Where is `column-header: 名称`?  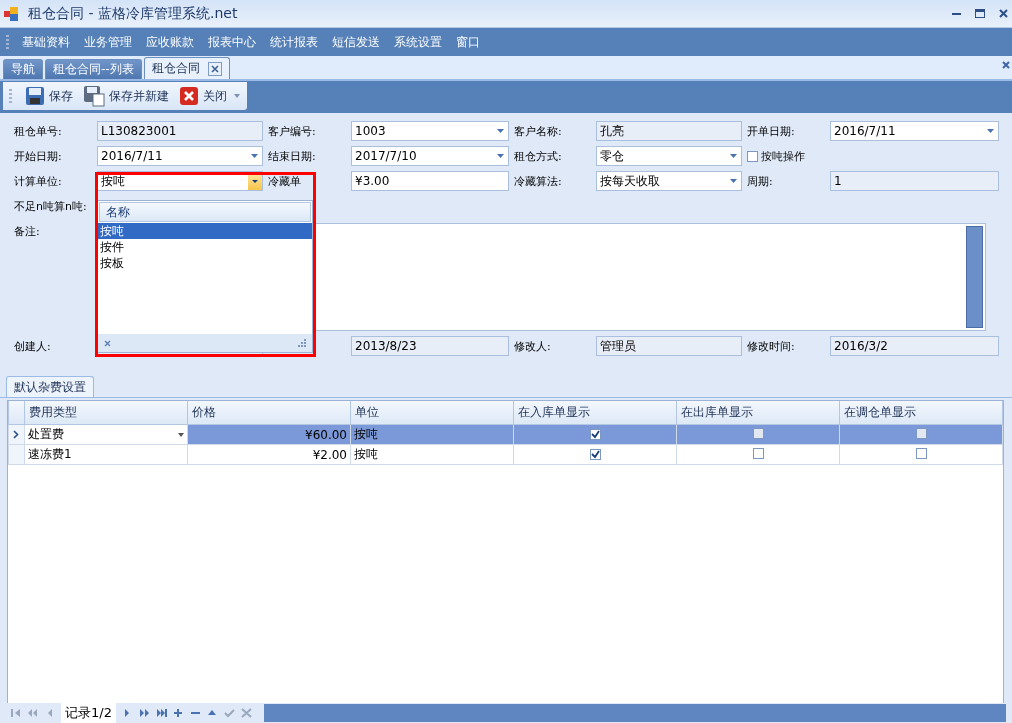 column-header: 名称 is located at coordinates (205, 212).